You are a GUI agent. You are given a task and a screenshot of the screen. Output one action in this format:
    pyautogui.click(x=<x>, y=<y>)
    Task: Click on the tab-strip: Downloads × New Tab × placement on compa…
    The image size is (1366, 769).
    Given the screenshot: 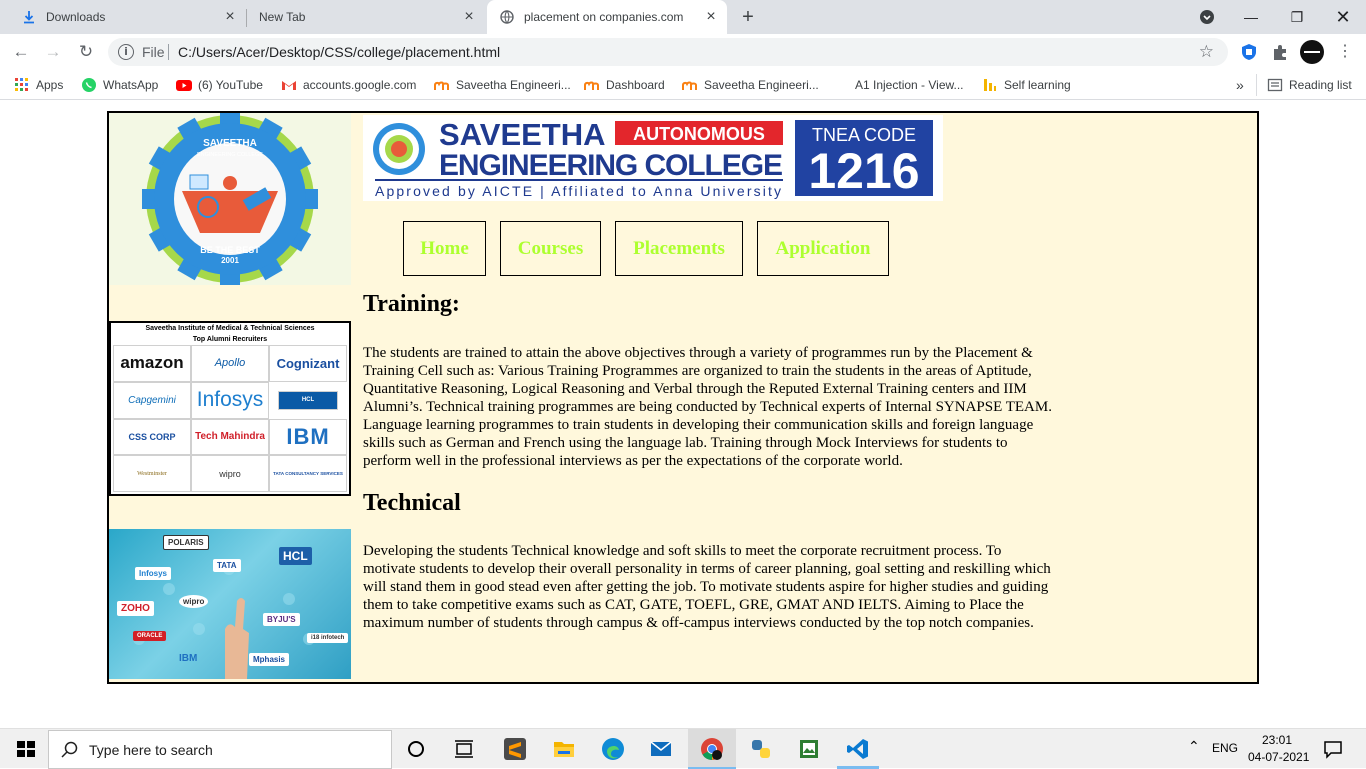 What is the action you would take?
    pyautogui.click(x=683, y=17)
    